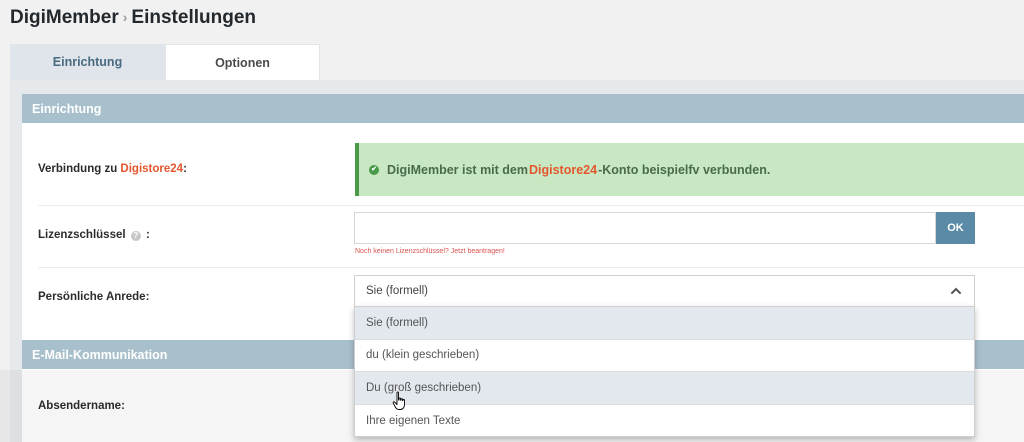  What do you see at coordinates (398, 400) in the screenshot?
I see `hand-cursor-icon` at bounding box center [398, 400].